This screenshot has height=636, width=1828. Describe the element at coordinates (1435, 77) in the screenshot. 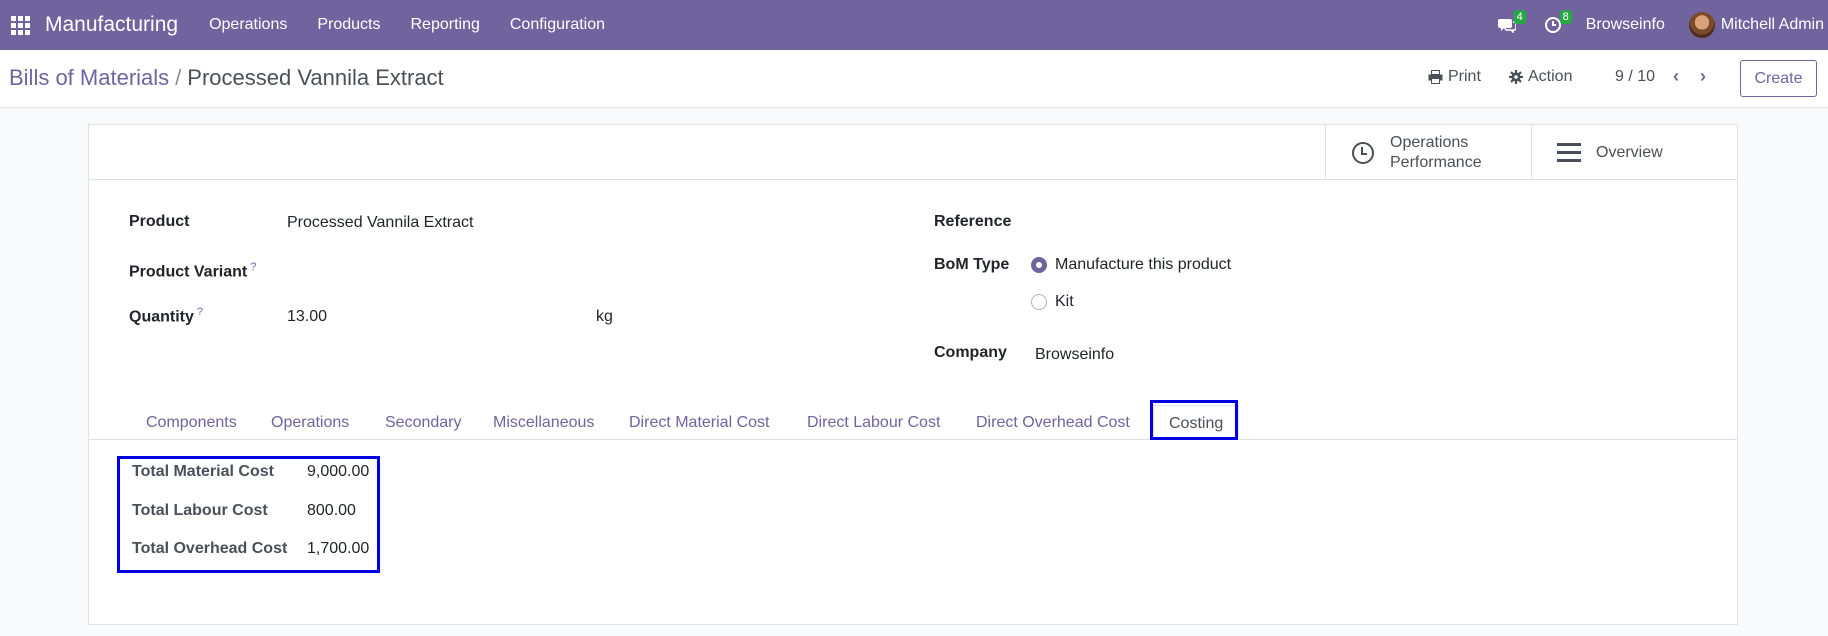

I see `print-icon` at that location.